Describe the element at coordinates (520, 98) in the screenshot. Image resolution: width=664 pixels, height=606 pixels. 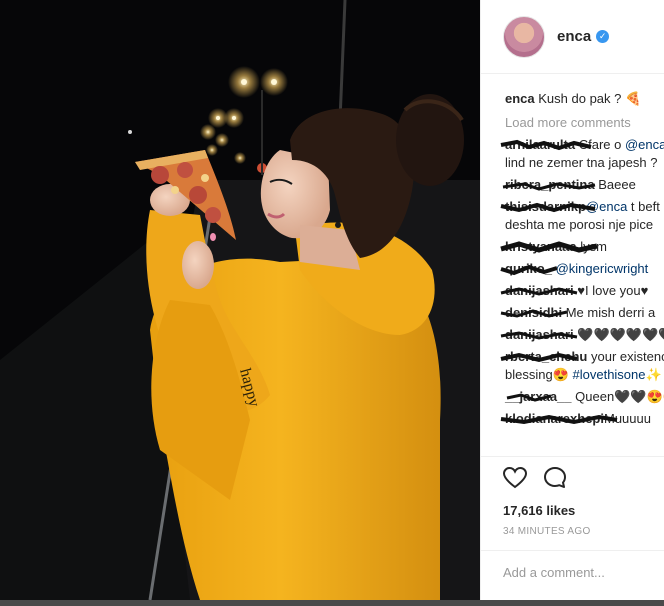
I see `caption-username: enca` at that location.